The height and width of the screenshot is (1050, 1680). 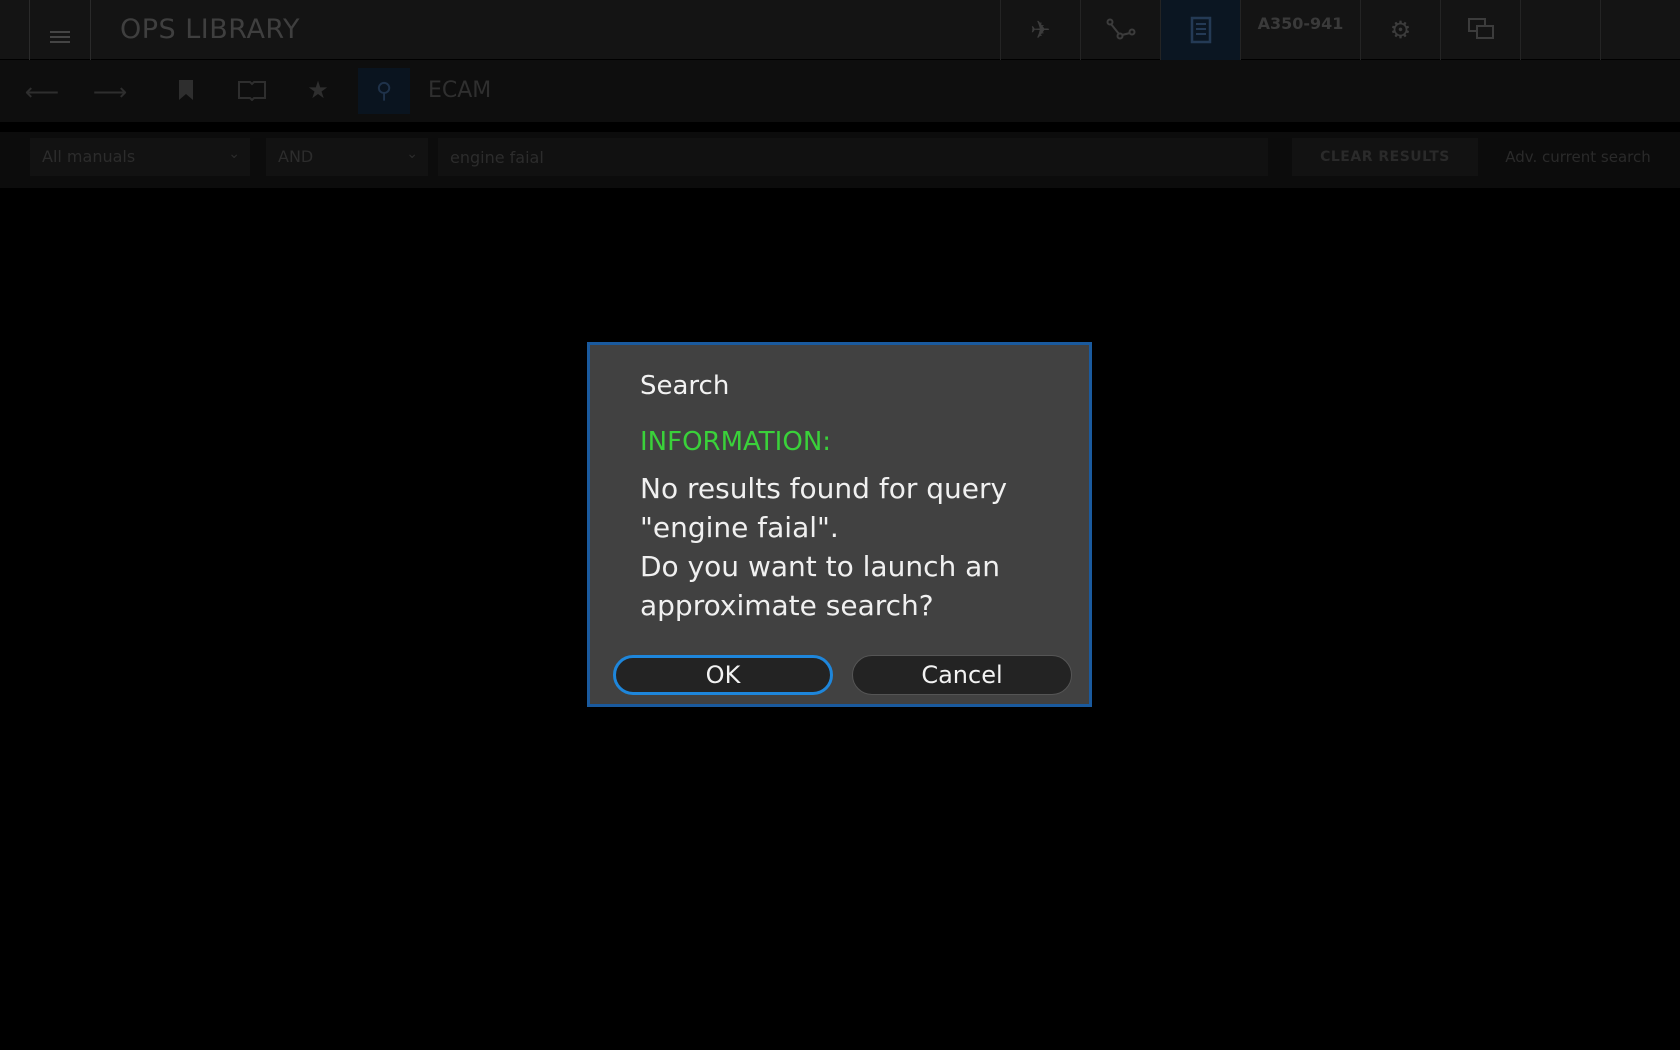 What do you see at coordinates (685, 386) in the screenshot?
I see `dialog-title: Search` at bounding box center [685, 386].